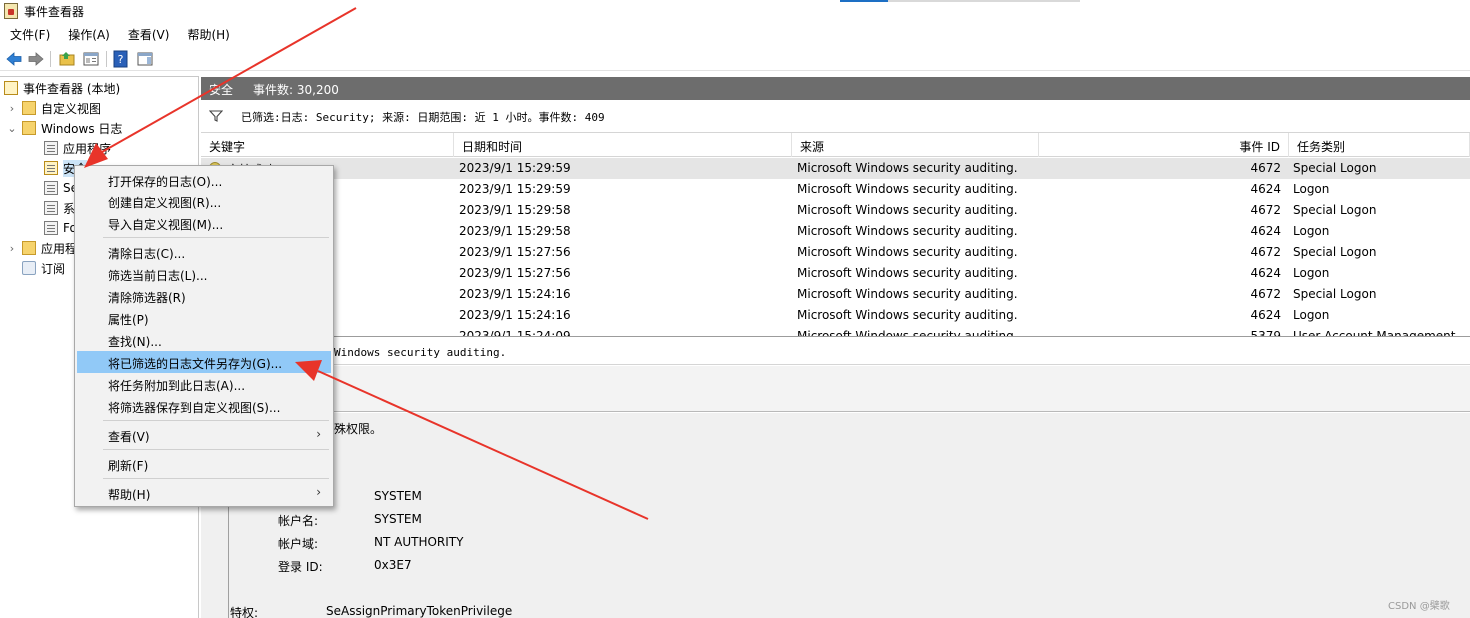 Image resolution: width=1470 pixels, height=618 pixels. Describe the element at coordinates (204, 318) in the screenshot. I see `menu-item-properties: 属性(P)` at that location.